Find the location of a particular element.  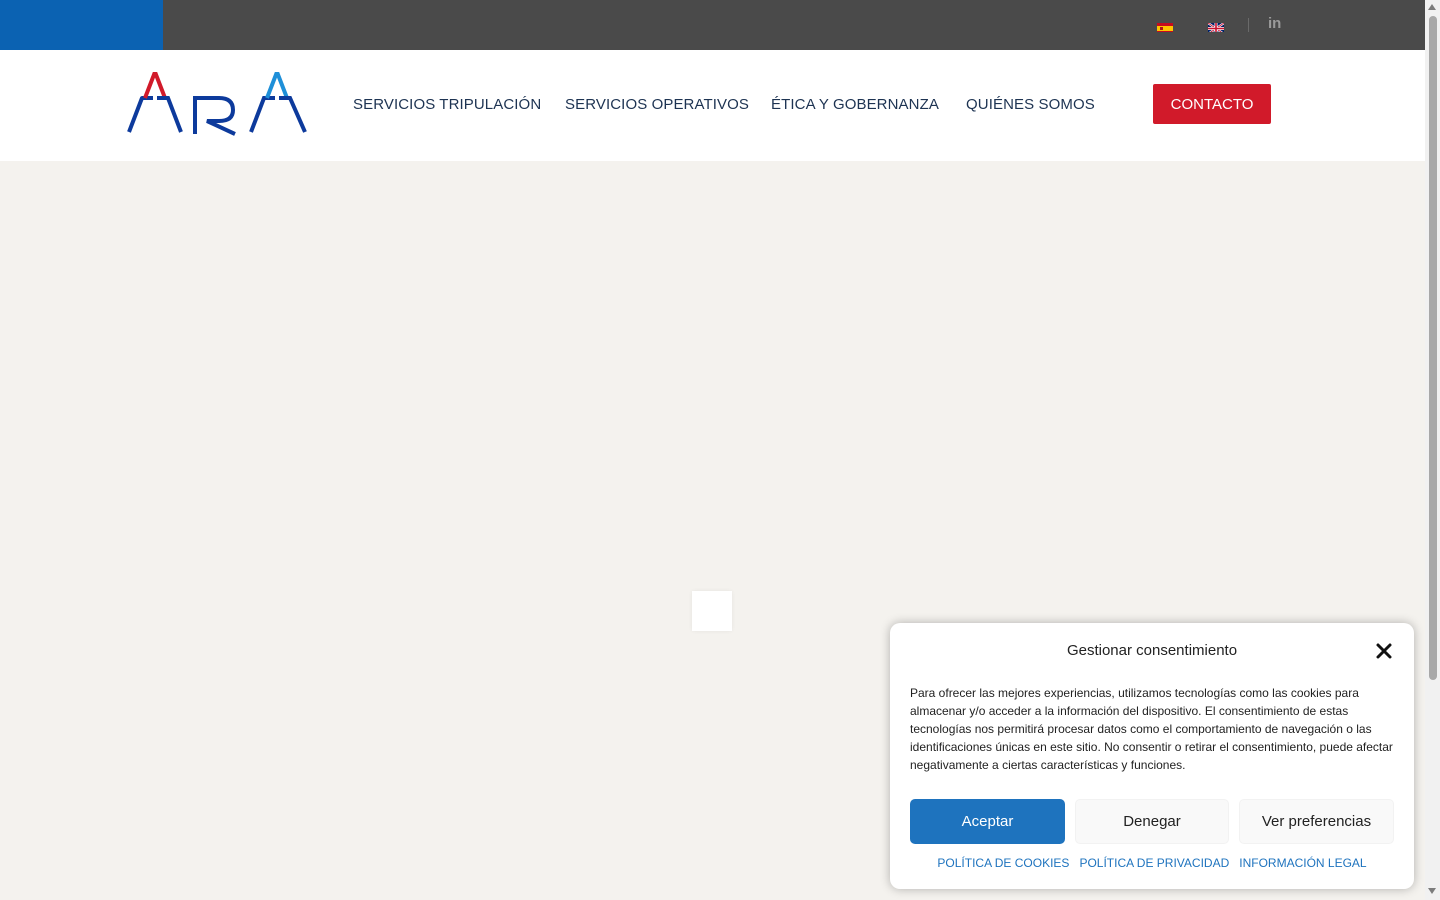

nav-etica-gobernanza: ÉTICA Y GOBERNANZA is located at coordinates (855, 104).